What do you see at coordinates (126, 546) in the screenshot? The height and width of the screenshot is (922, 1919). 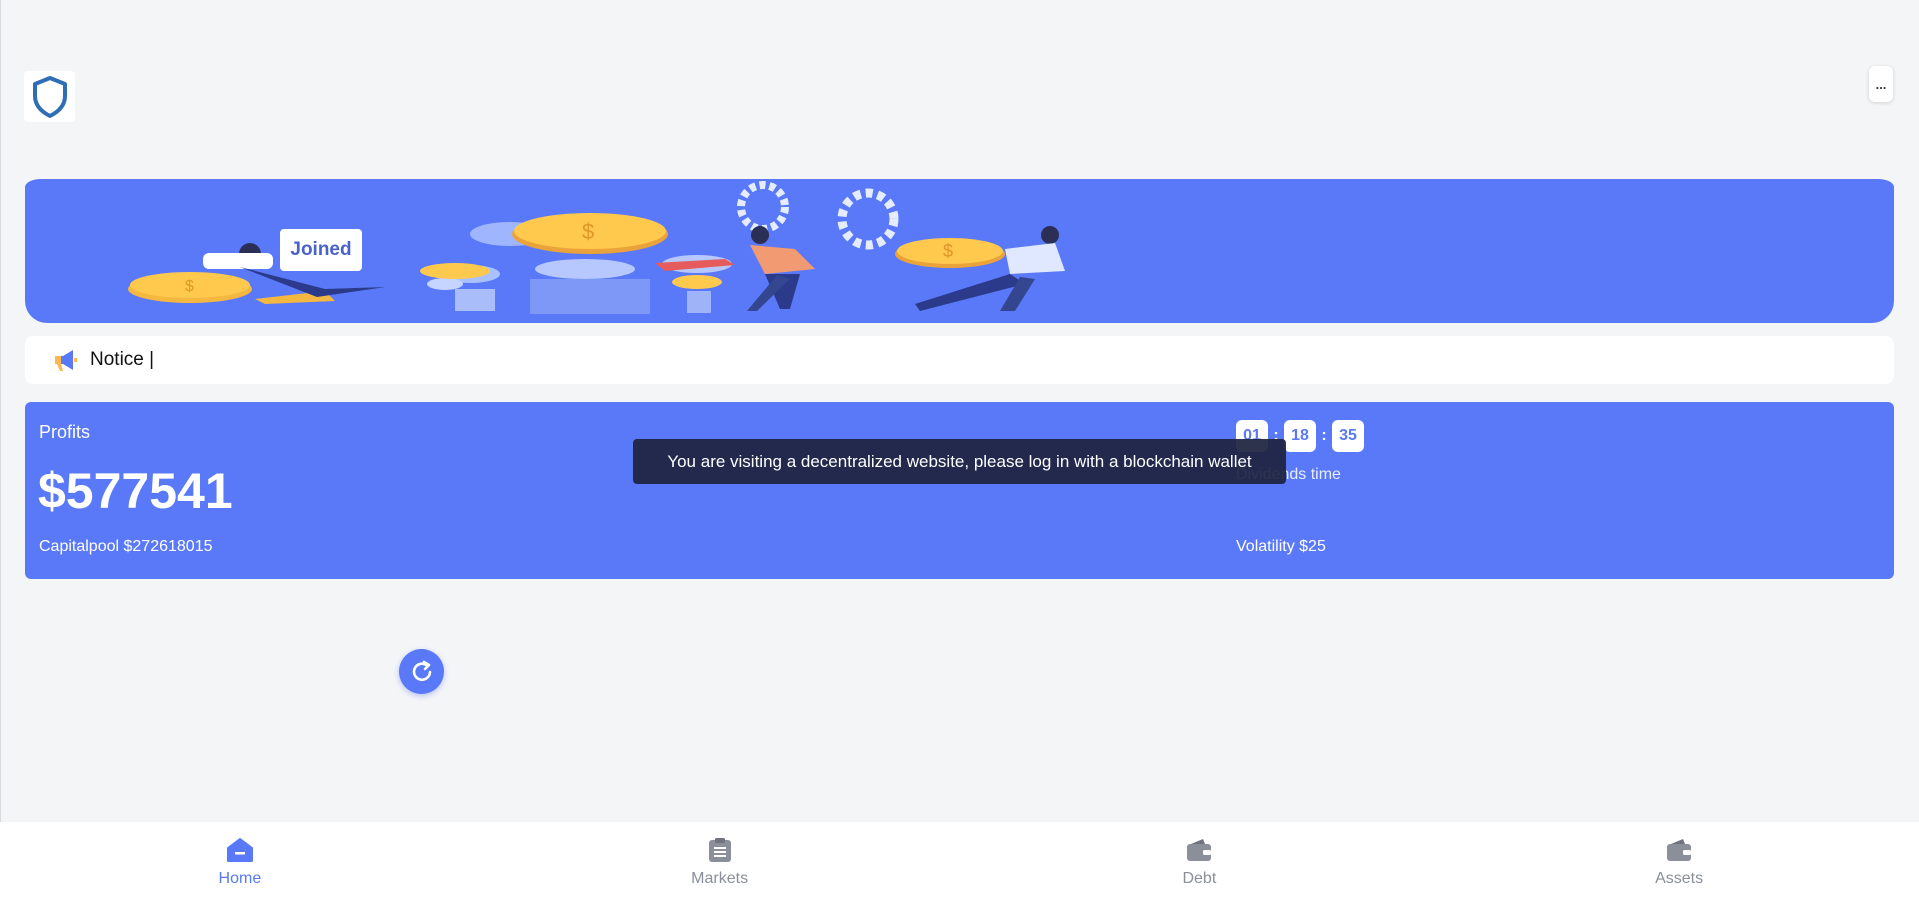 I see `capitalpool-value: Capitalpool $272618015` at bounding box center [126, 546].